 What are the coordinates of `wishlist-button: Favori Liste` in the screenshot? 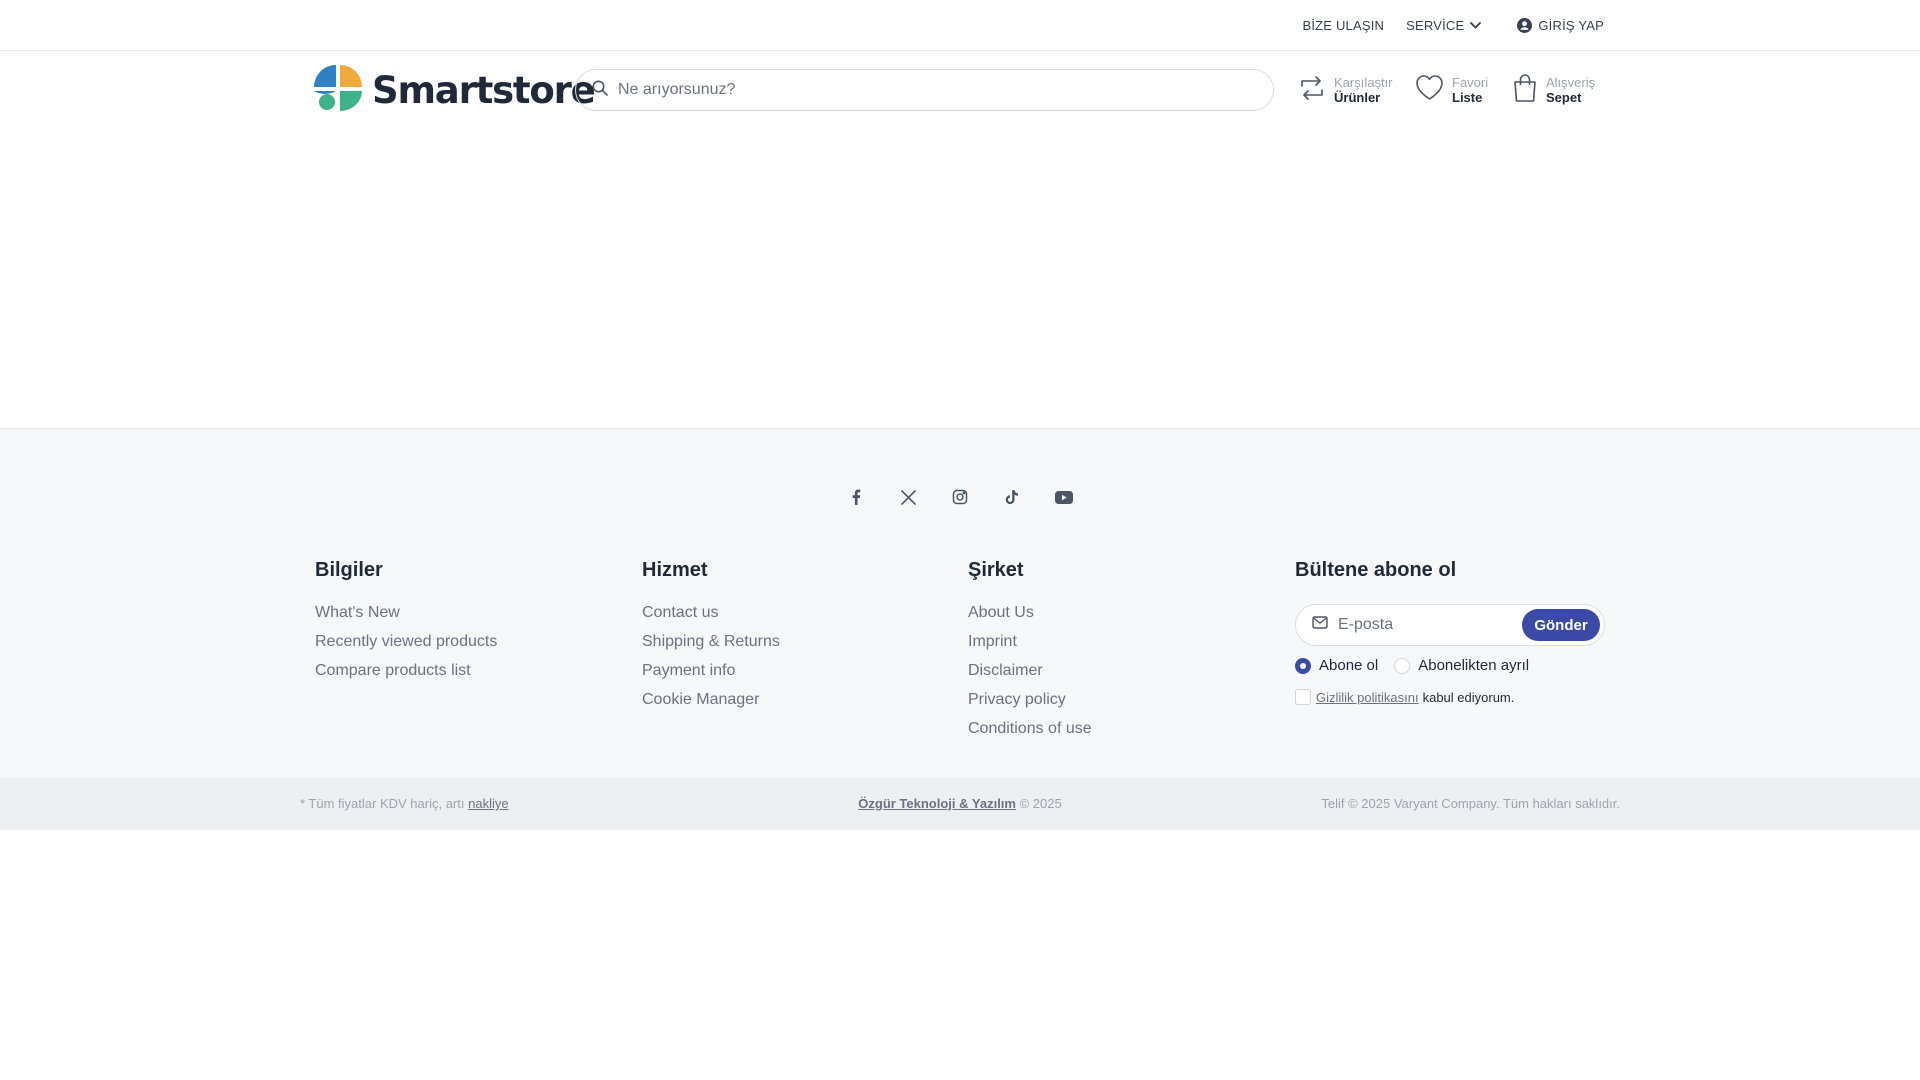 It's located at (1451, 90).